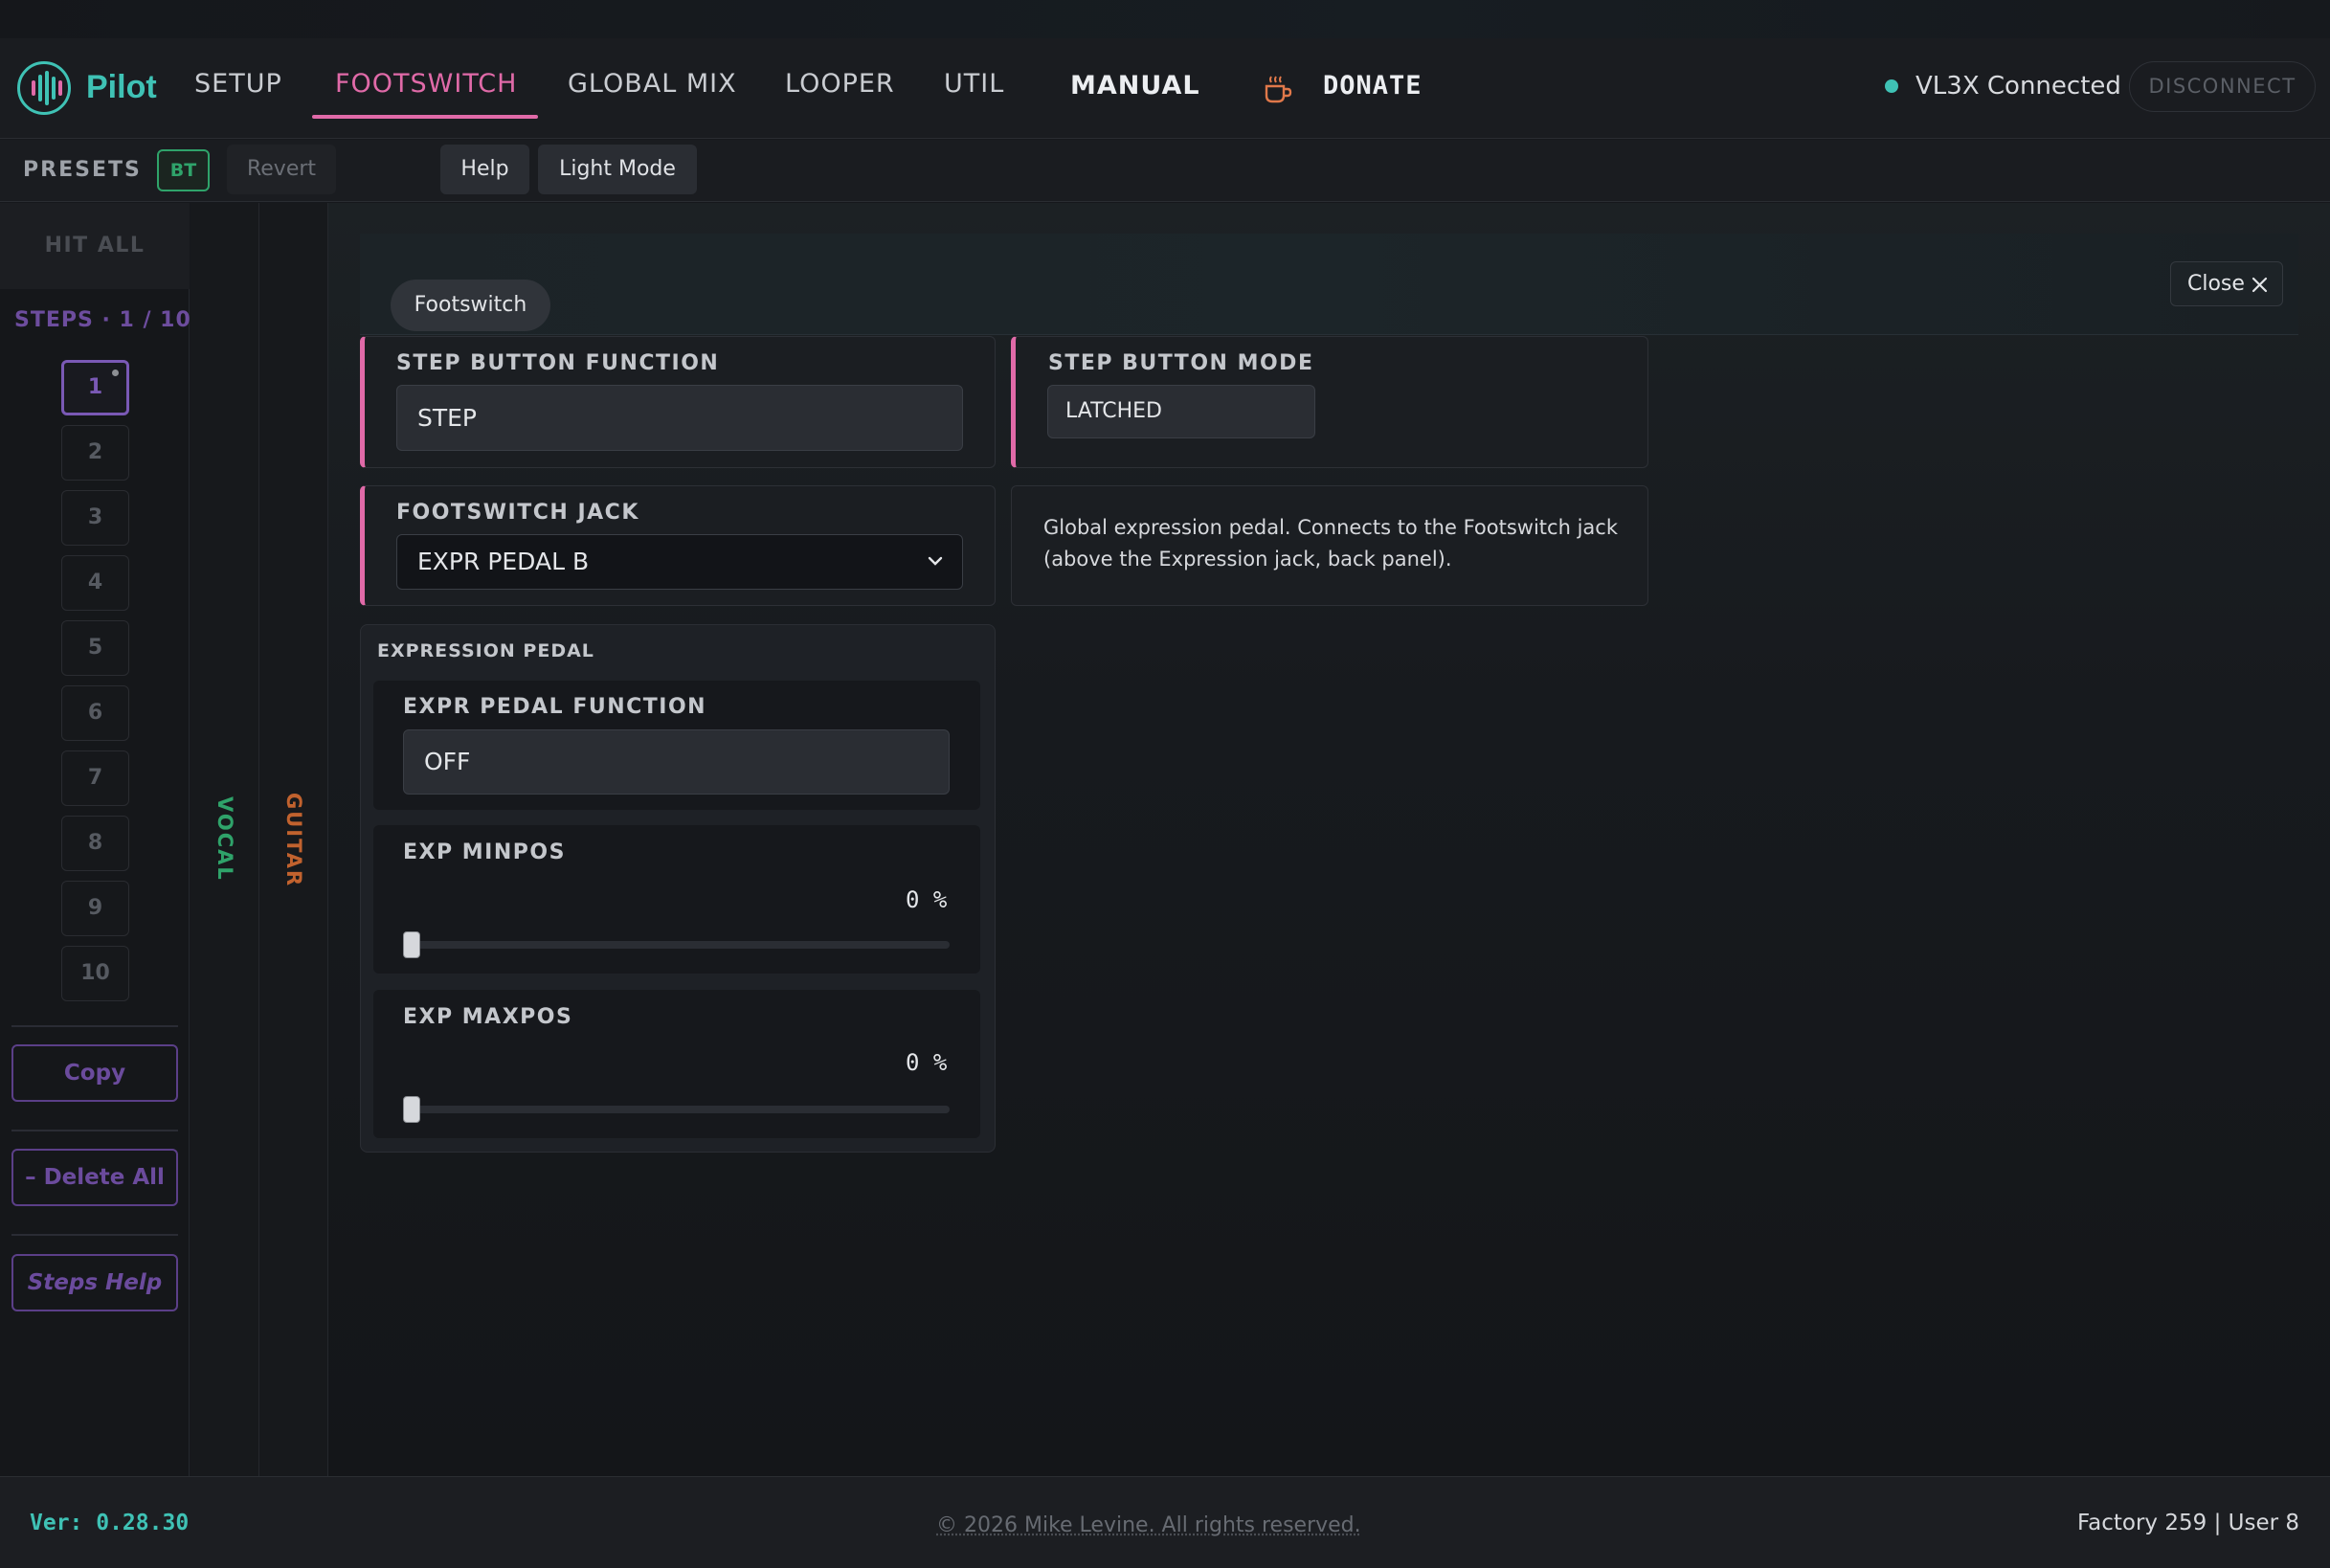 The height and width of the screenshot is (1568, 2330). What do you see at coordinates (95, 1073) in the screenshot?
I see `copy-button: Copy` at bounding box center [95, 1073].